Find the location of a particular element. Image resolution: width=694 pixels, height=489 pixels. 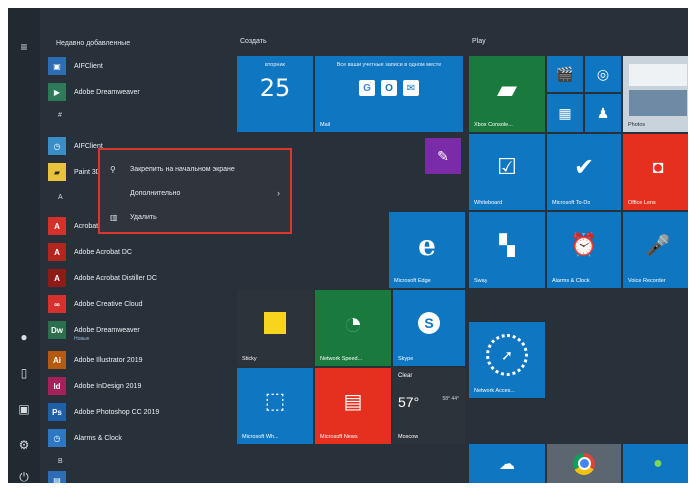

movies-tile: 🎬 is located at coordinates (565, 74).